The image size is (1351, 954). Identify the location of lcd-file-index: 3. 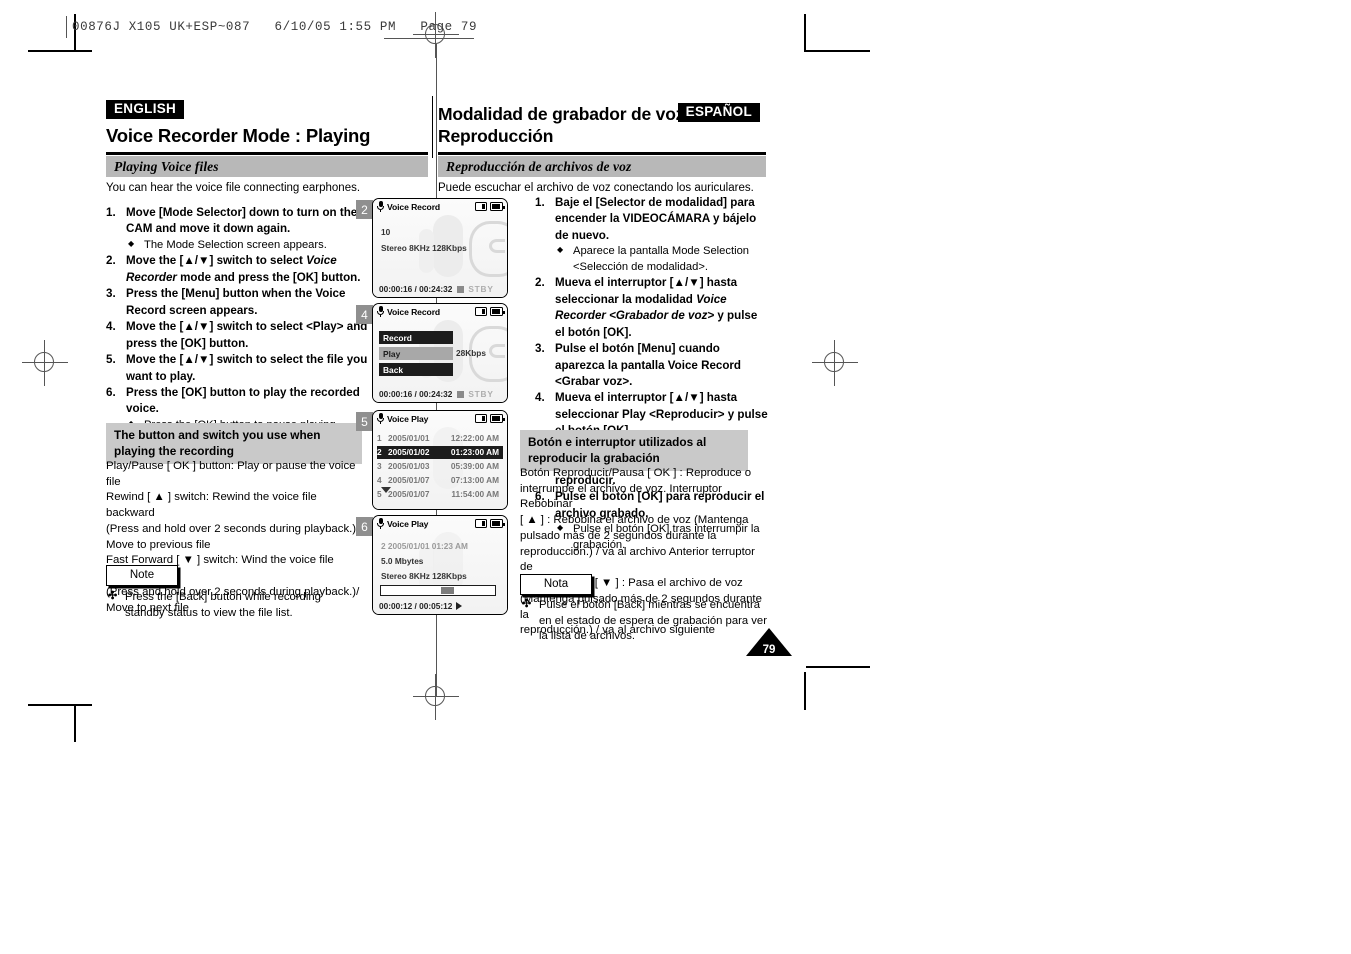
(379, 466).